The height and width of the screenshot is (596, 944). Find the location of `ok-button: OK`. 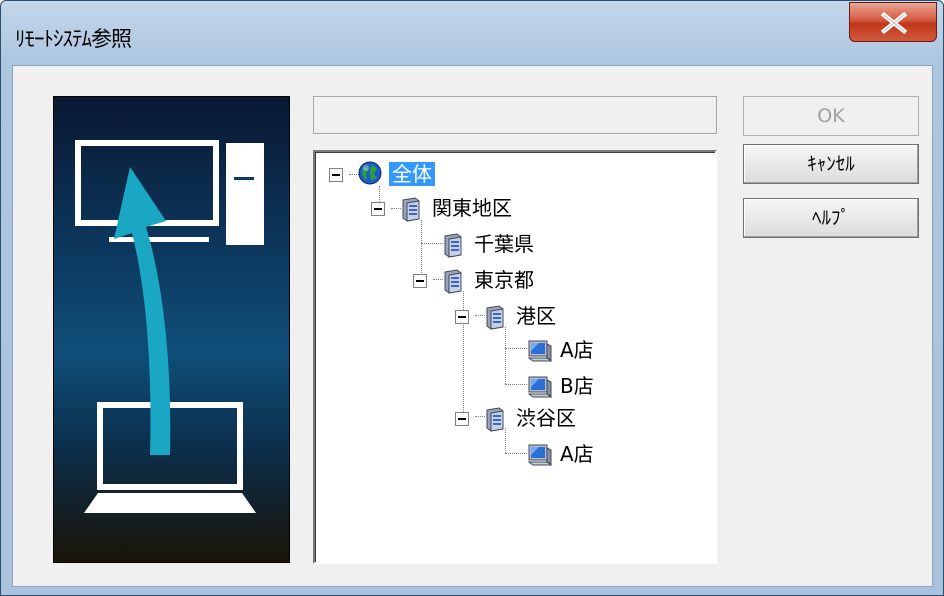

ok-button: OK is located at coordinates (831, 116).